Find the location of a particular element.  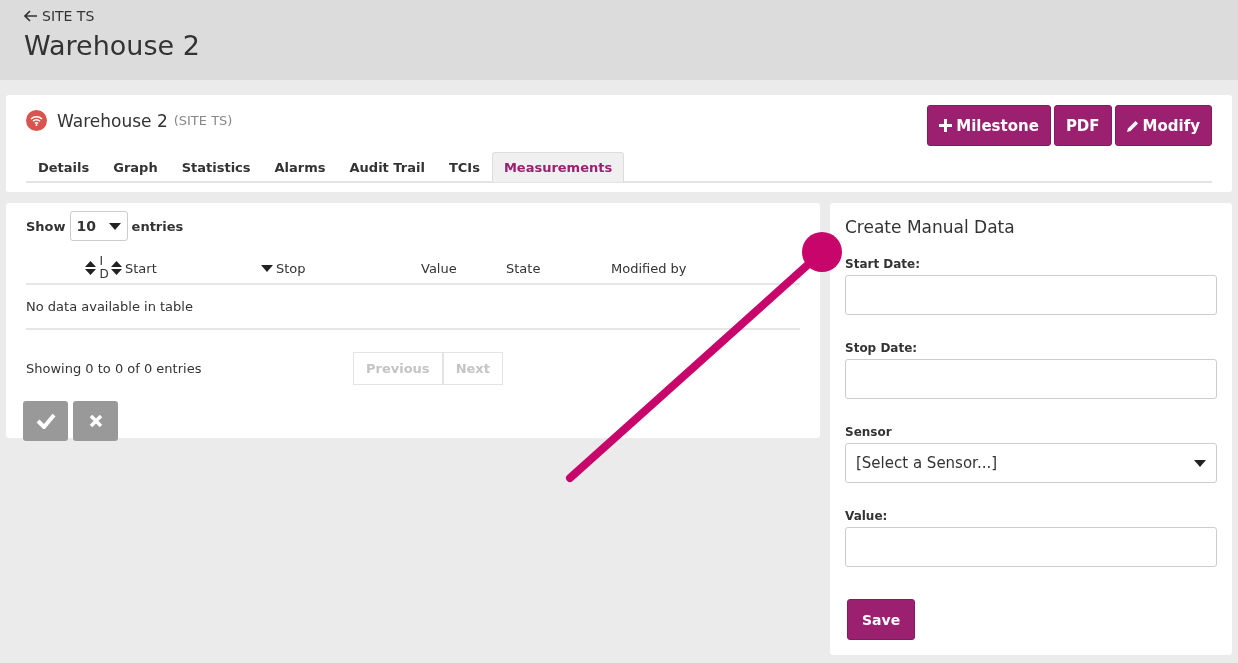

back-arrow-icon is located at coordinates (31, 16).